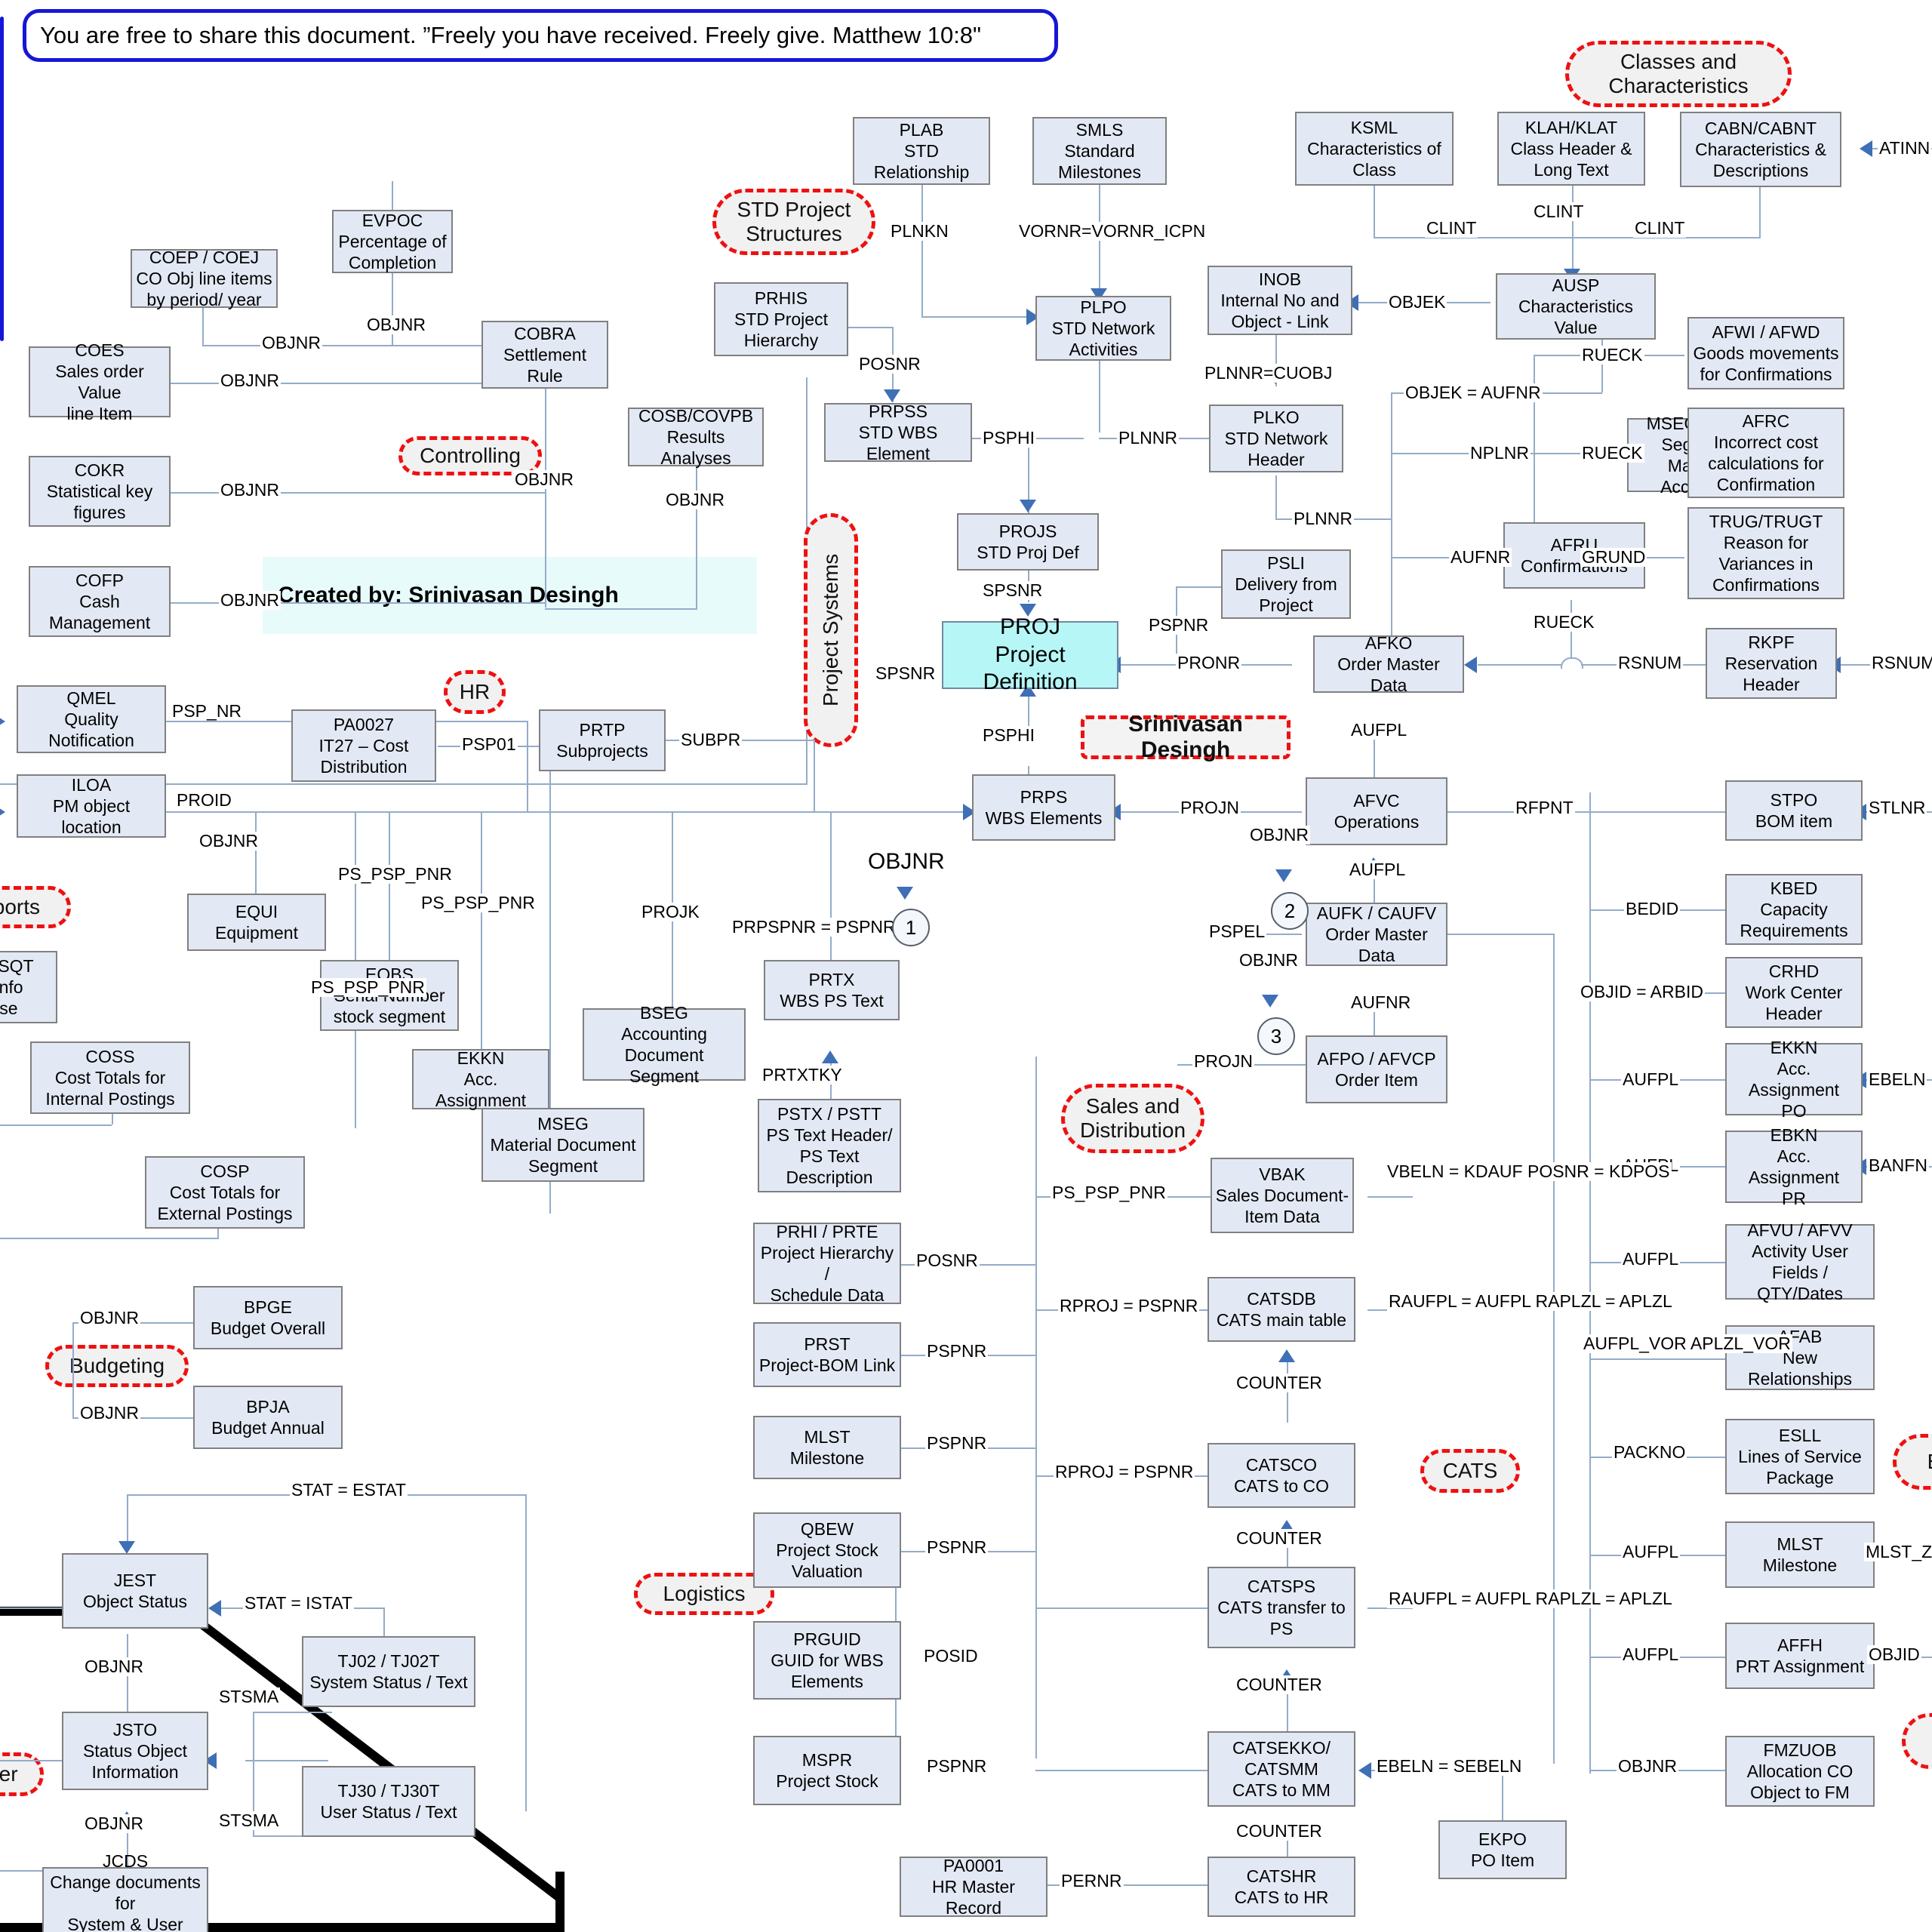 The width and height of the screenshot is (1932, 1932). Describe the element at coordinates (1281, 1887) in the screenshot. I see `table-catshr: CATSHR CATS to HR` at that location.